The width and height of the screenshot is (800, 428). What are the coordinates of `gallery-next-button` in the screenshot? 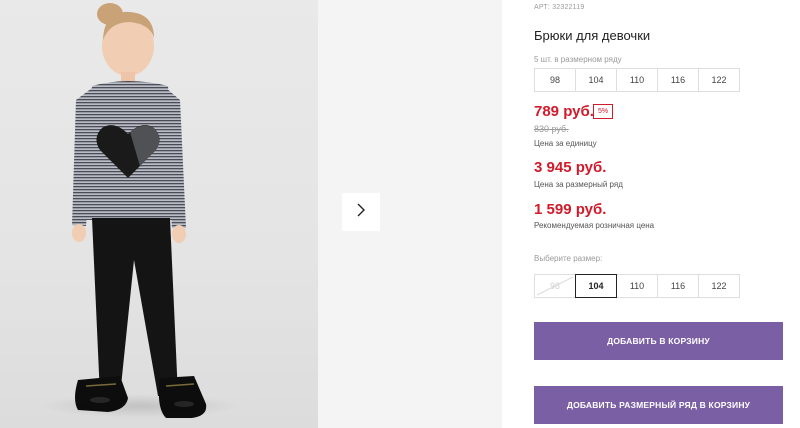 It's located at (361, 212).